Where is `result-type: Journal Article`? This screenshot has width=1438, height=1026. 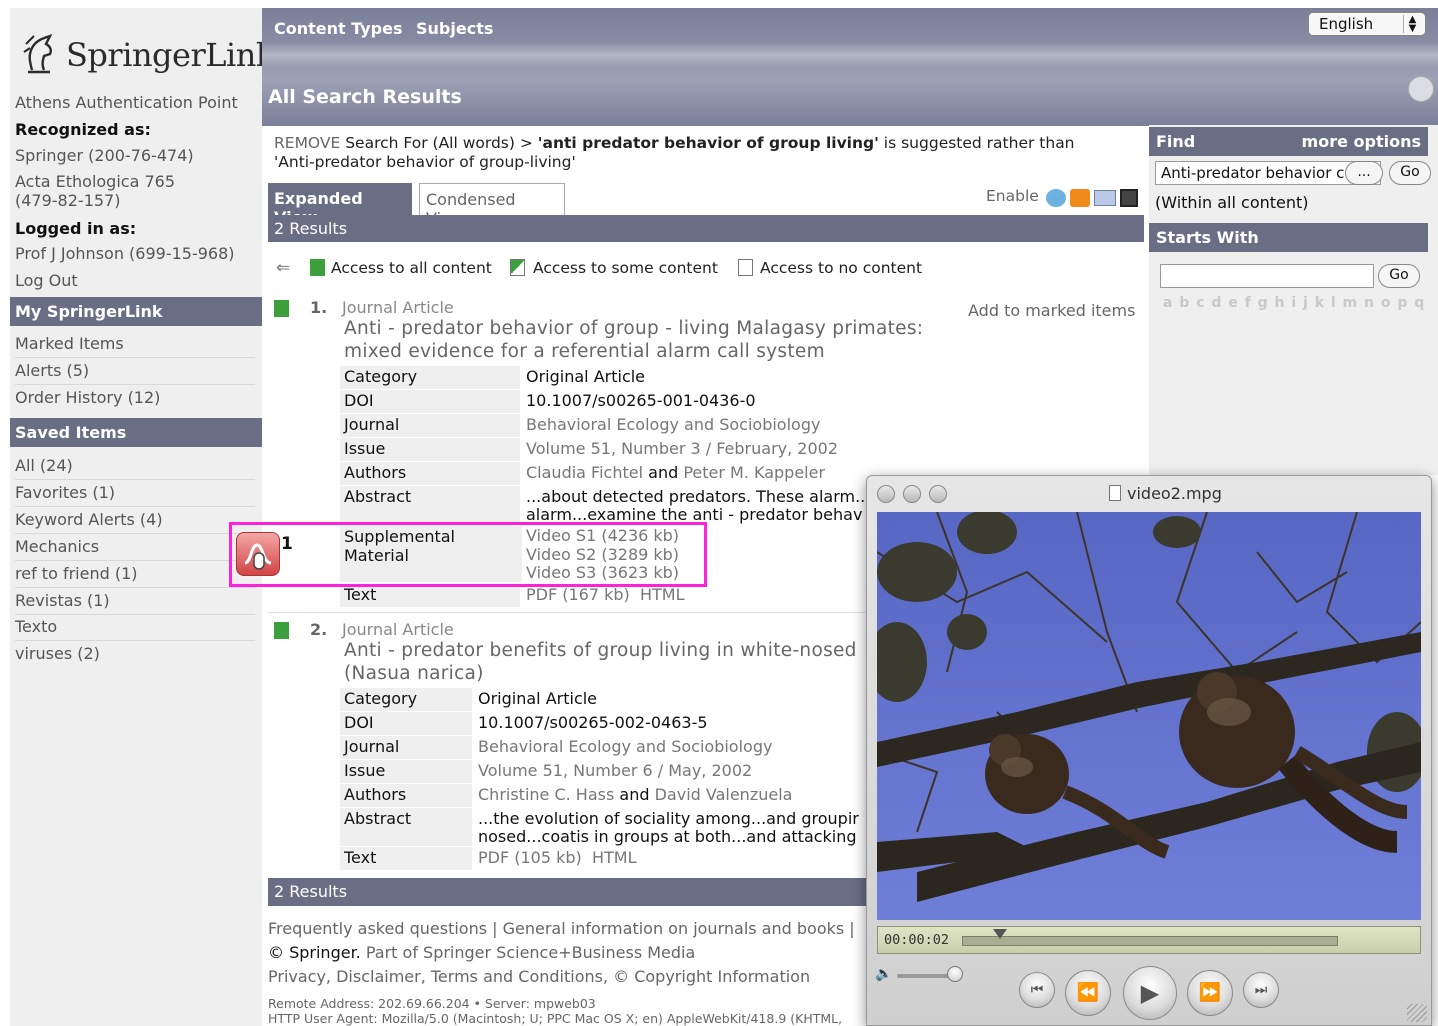 result-type: Journal Article is located at coordinates (398, 307).